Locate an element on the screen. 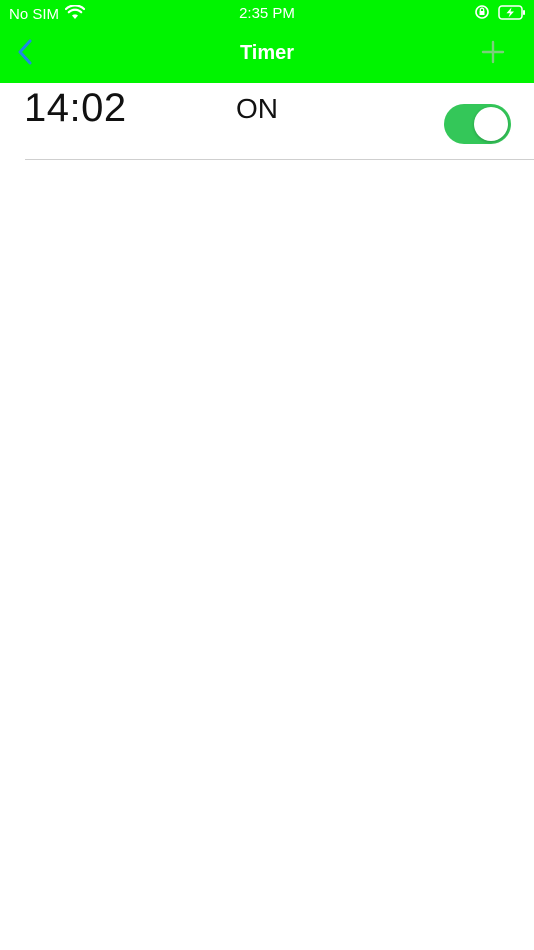 Image resolution: width=534 pixels, height=950 pixels. status-time: 2:35 PM is located at coordinates (267, 13).